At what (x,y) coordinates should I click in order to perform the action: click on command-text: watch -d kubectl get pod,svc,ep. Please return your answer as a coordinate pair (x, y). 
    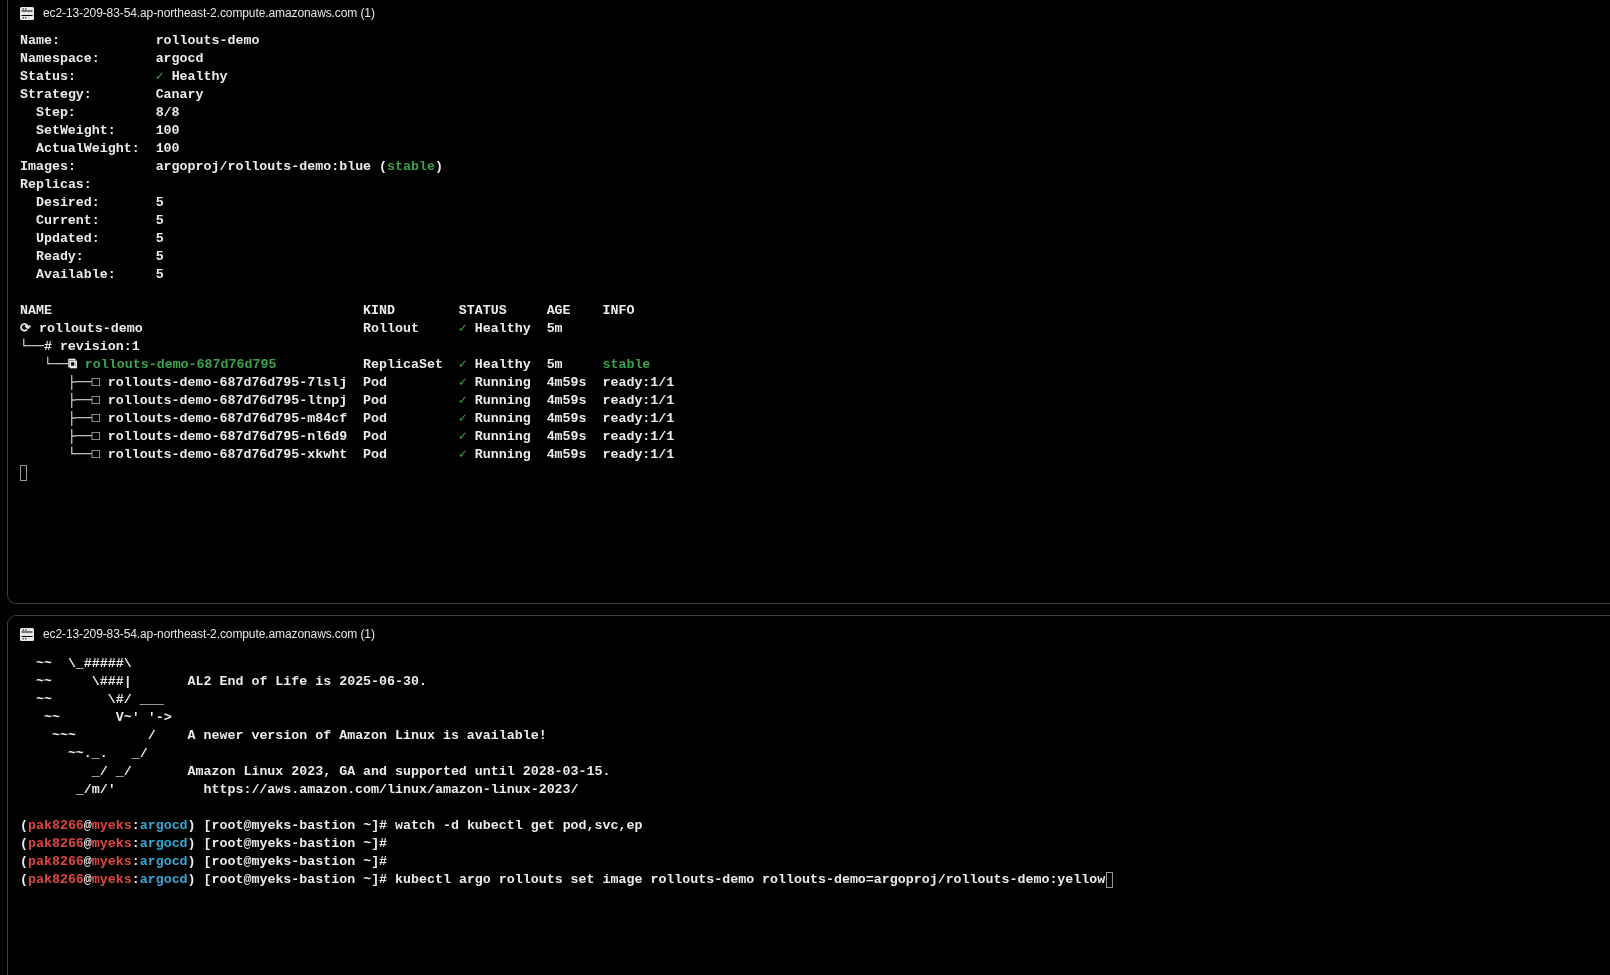
    Looking at the image, I should click on (519, 826).